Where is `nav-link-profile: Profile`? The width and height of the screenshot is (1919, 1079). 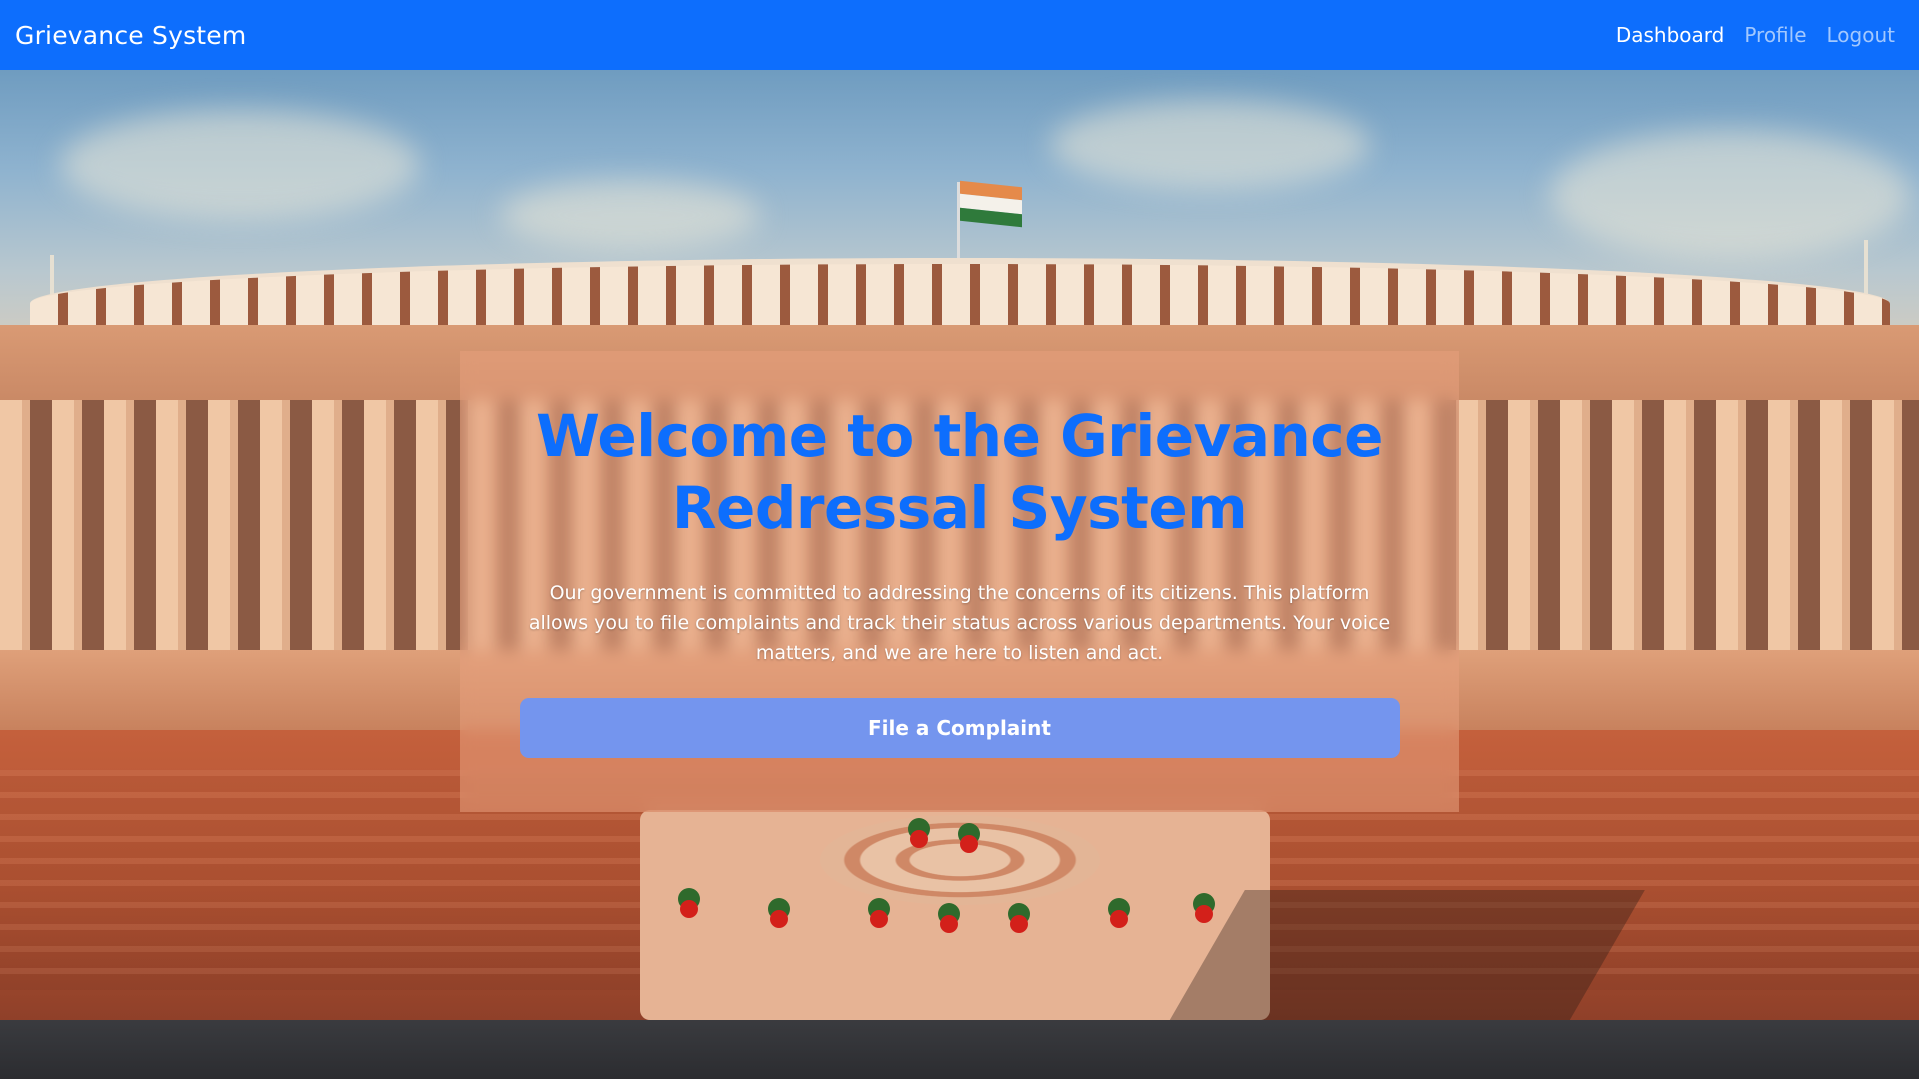
nav-link-profile: Profile is located at coordinates (1775, 35).